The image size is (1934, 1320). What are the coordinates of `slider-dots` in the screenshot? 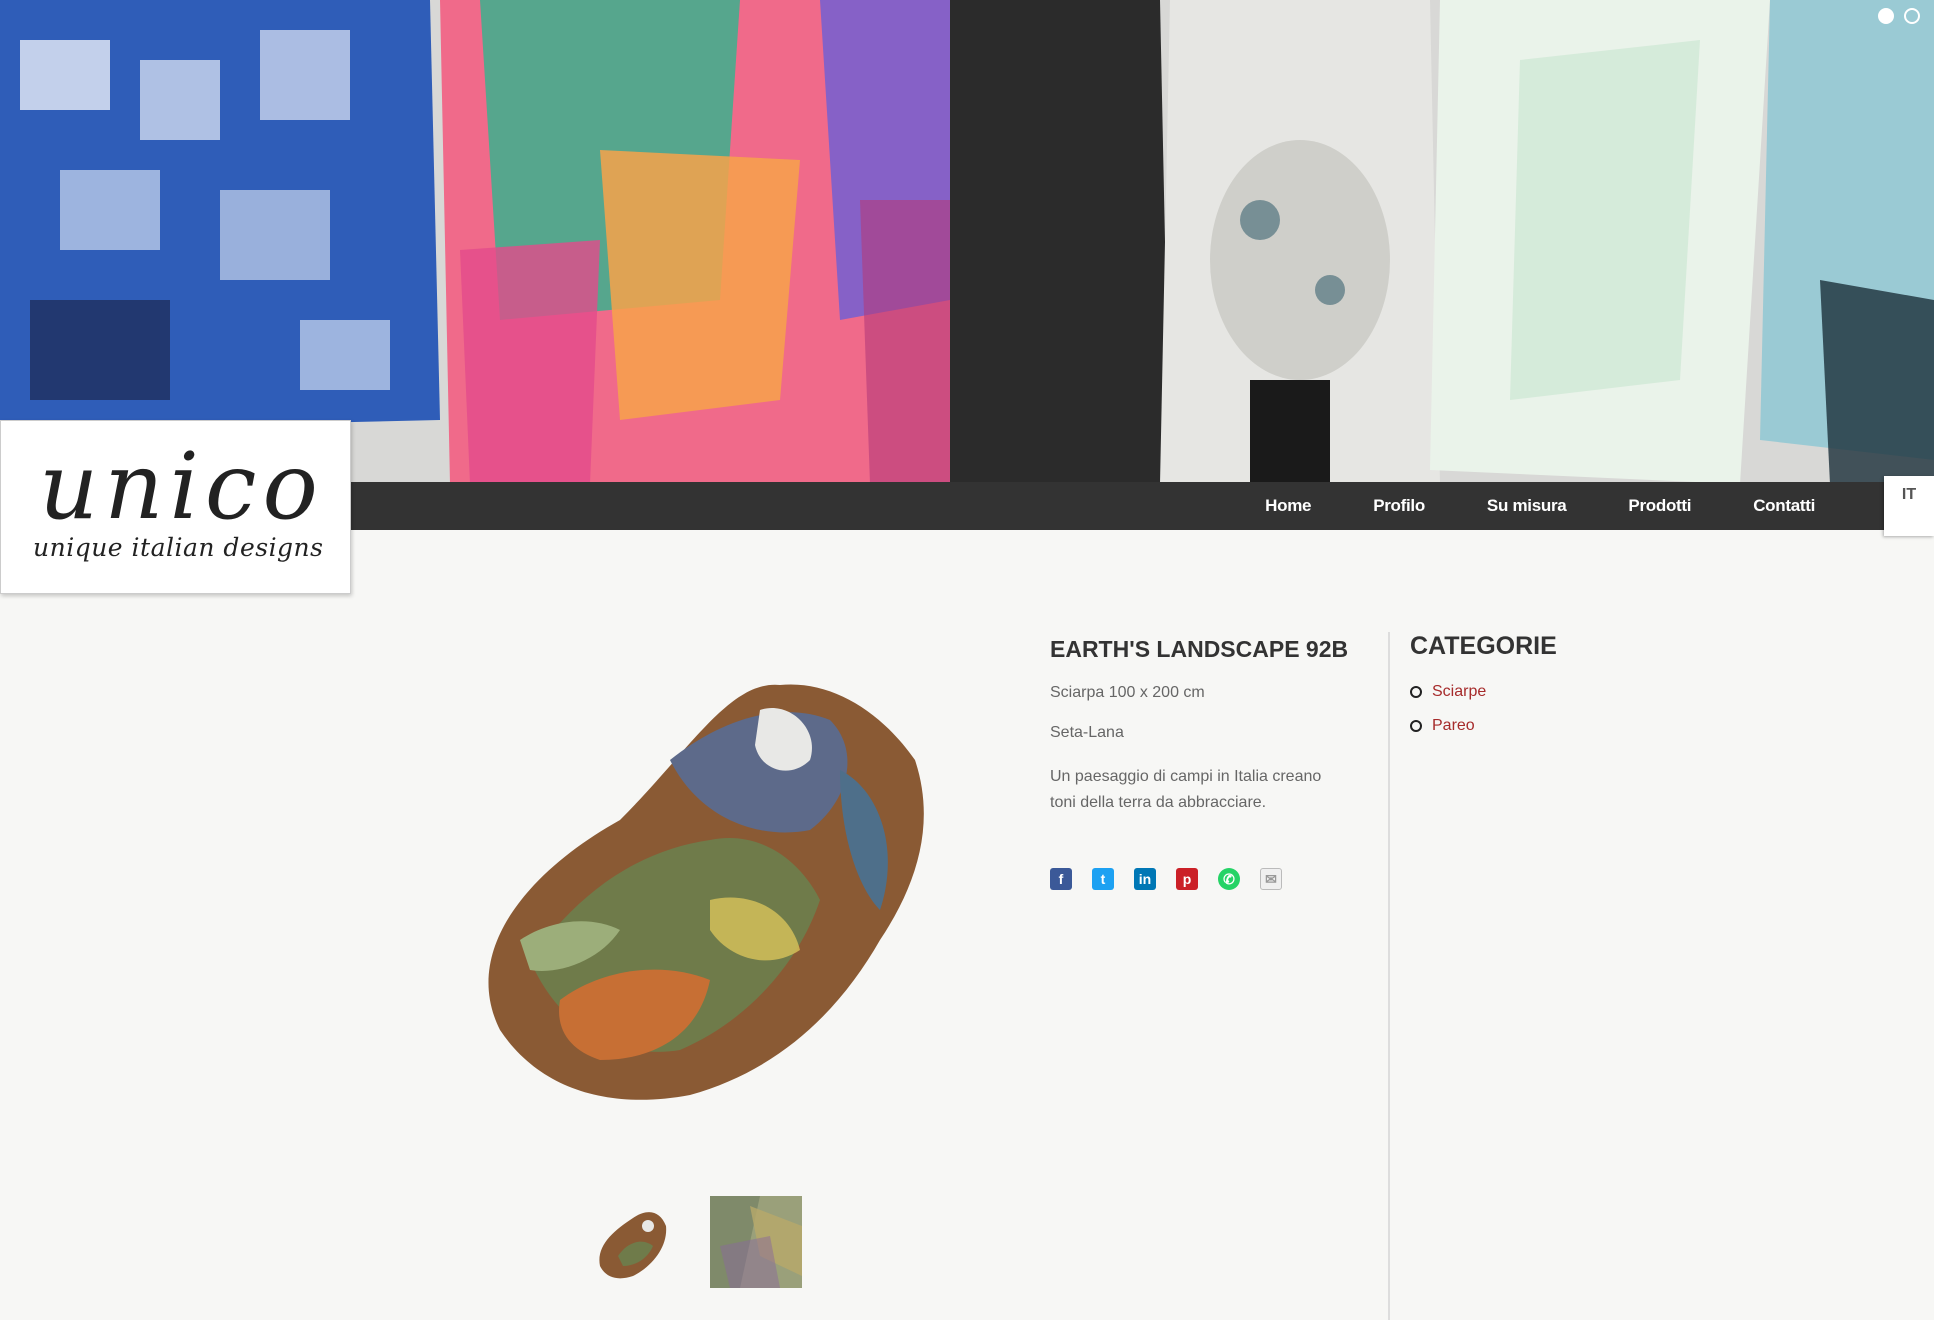 It's located at (1899, 16).